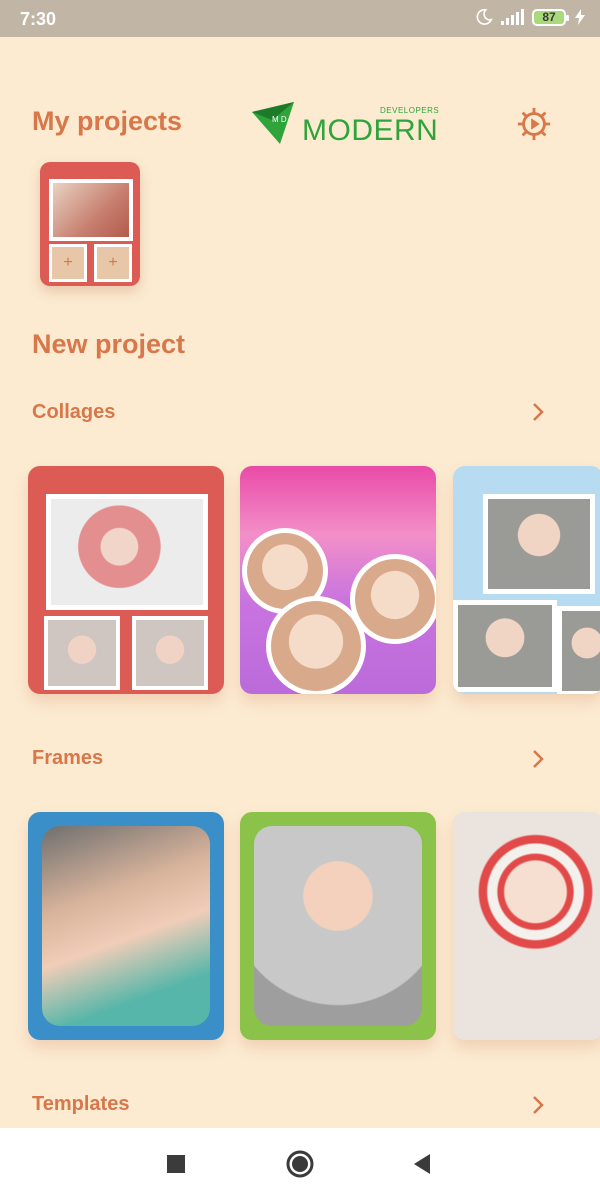  What do you see at coordinates (422, 1164) in the screenshot?
I see `back-triangle-icon` at bounding box center [422, 1164].